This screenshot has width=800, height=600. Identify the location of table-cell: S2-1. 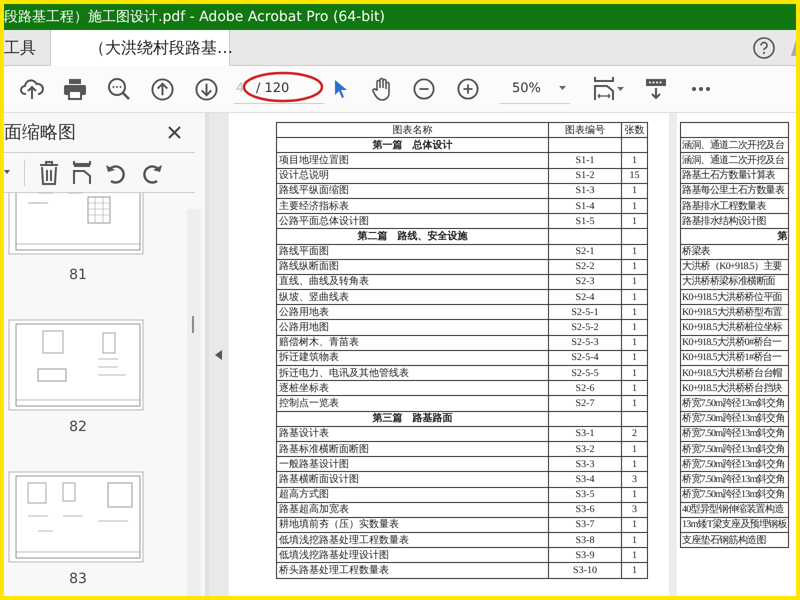
(585, 252).